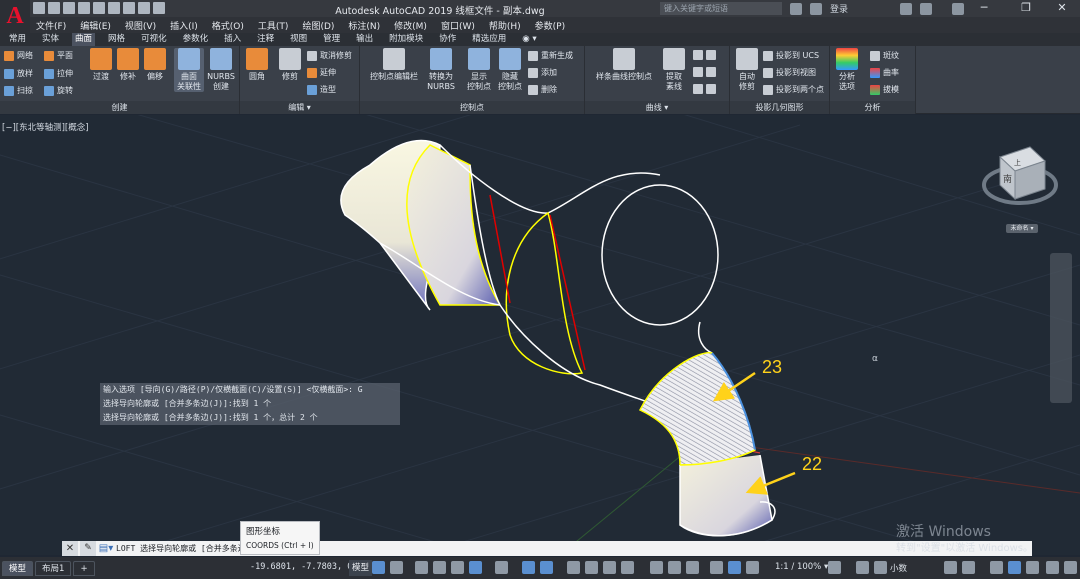 This screenshot has height=579, width=1080. What do you see at coordinates (273, 25) in the screenshot?
I see `menu-tools: 工具(T)` at bounding box center [273, 25].